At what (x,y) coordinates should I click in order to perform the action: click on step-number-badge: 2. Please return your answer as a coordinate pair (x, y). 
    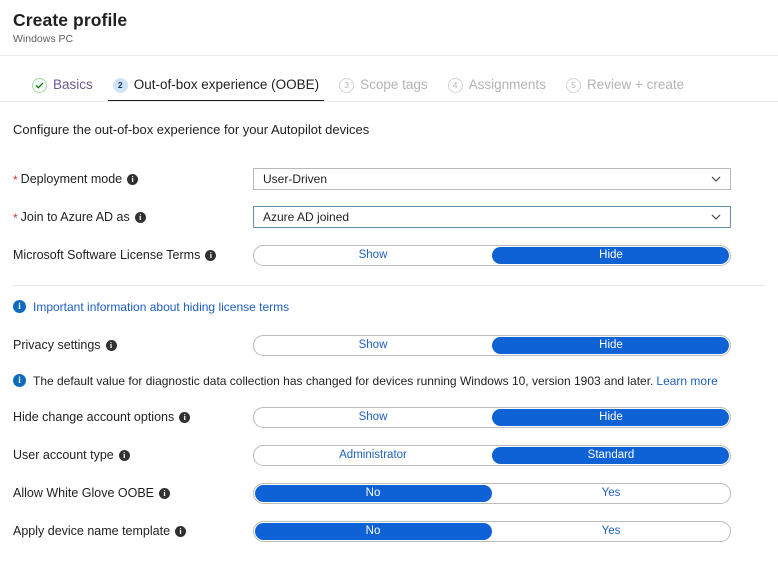
    Looking at the image, I should click on (120, 85).